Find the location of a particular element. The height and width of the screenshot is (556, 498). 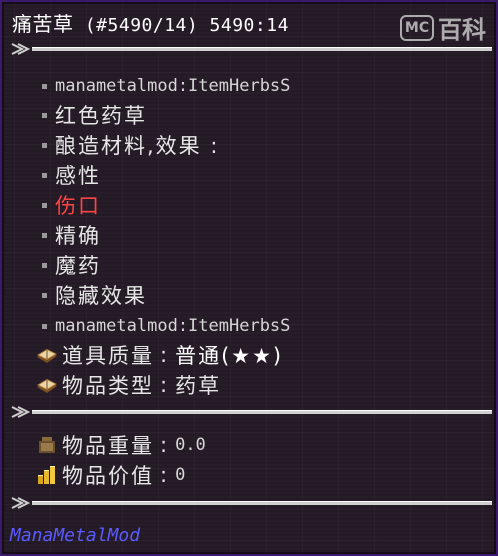

watermark-logo: MC is located at coordinates (417, 27).